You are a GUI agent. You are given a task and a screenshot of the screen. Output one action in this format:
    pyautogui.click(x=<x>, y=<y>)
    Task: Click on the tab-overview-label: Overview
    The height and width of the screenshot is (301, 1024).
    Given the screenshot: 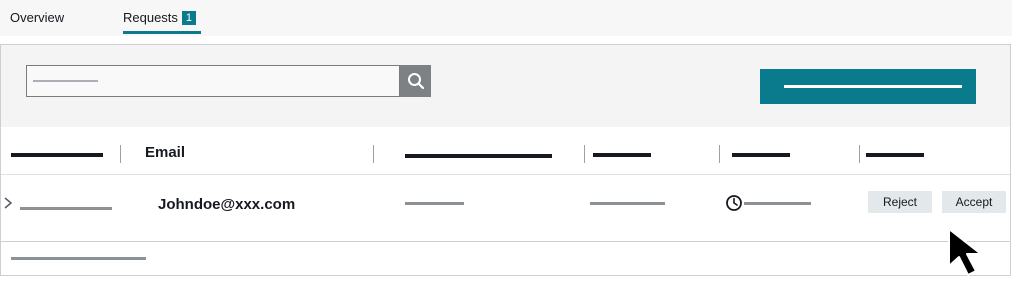 What is the action you would take?
    pyautogui.click(x=37, y=17)
    